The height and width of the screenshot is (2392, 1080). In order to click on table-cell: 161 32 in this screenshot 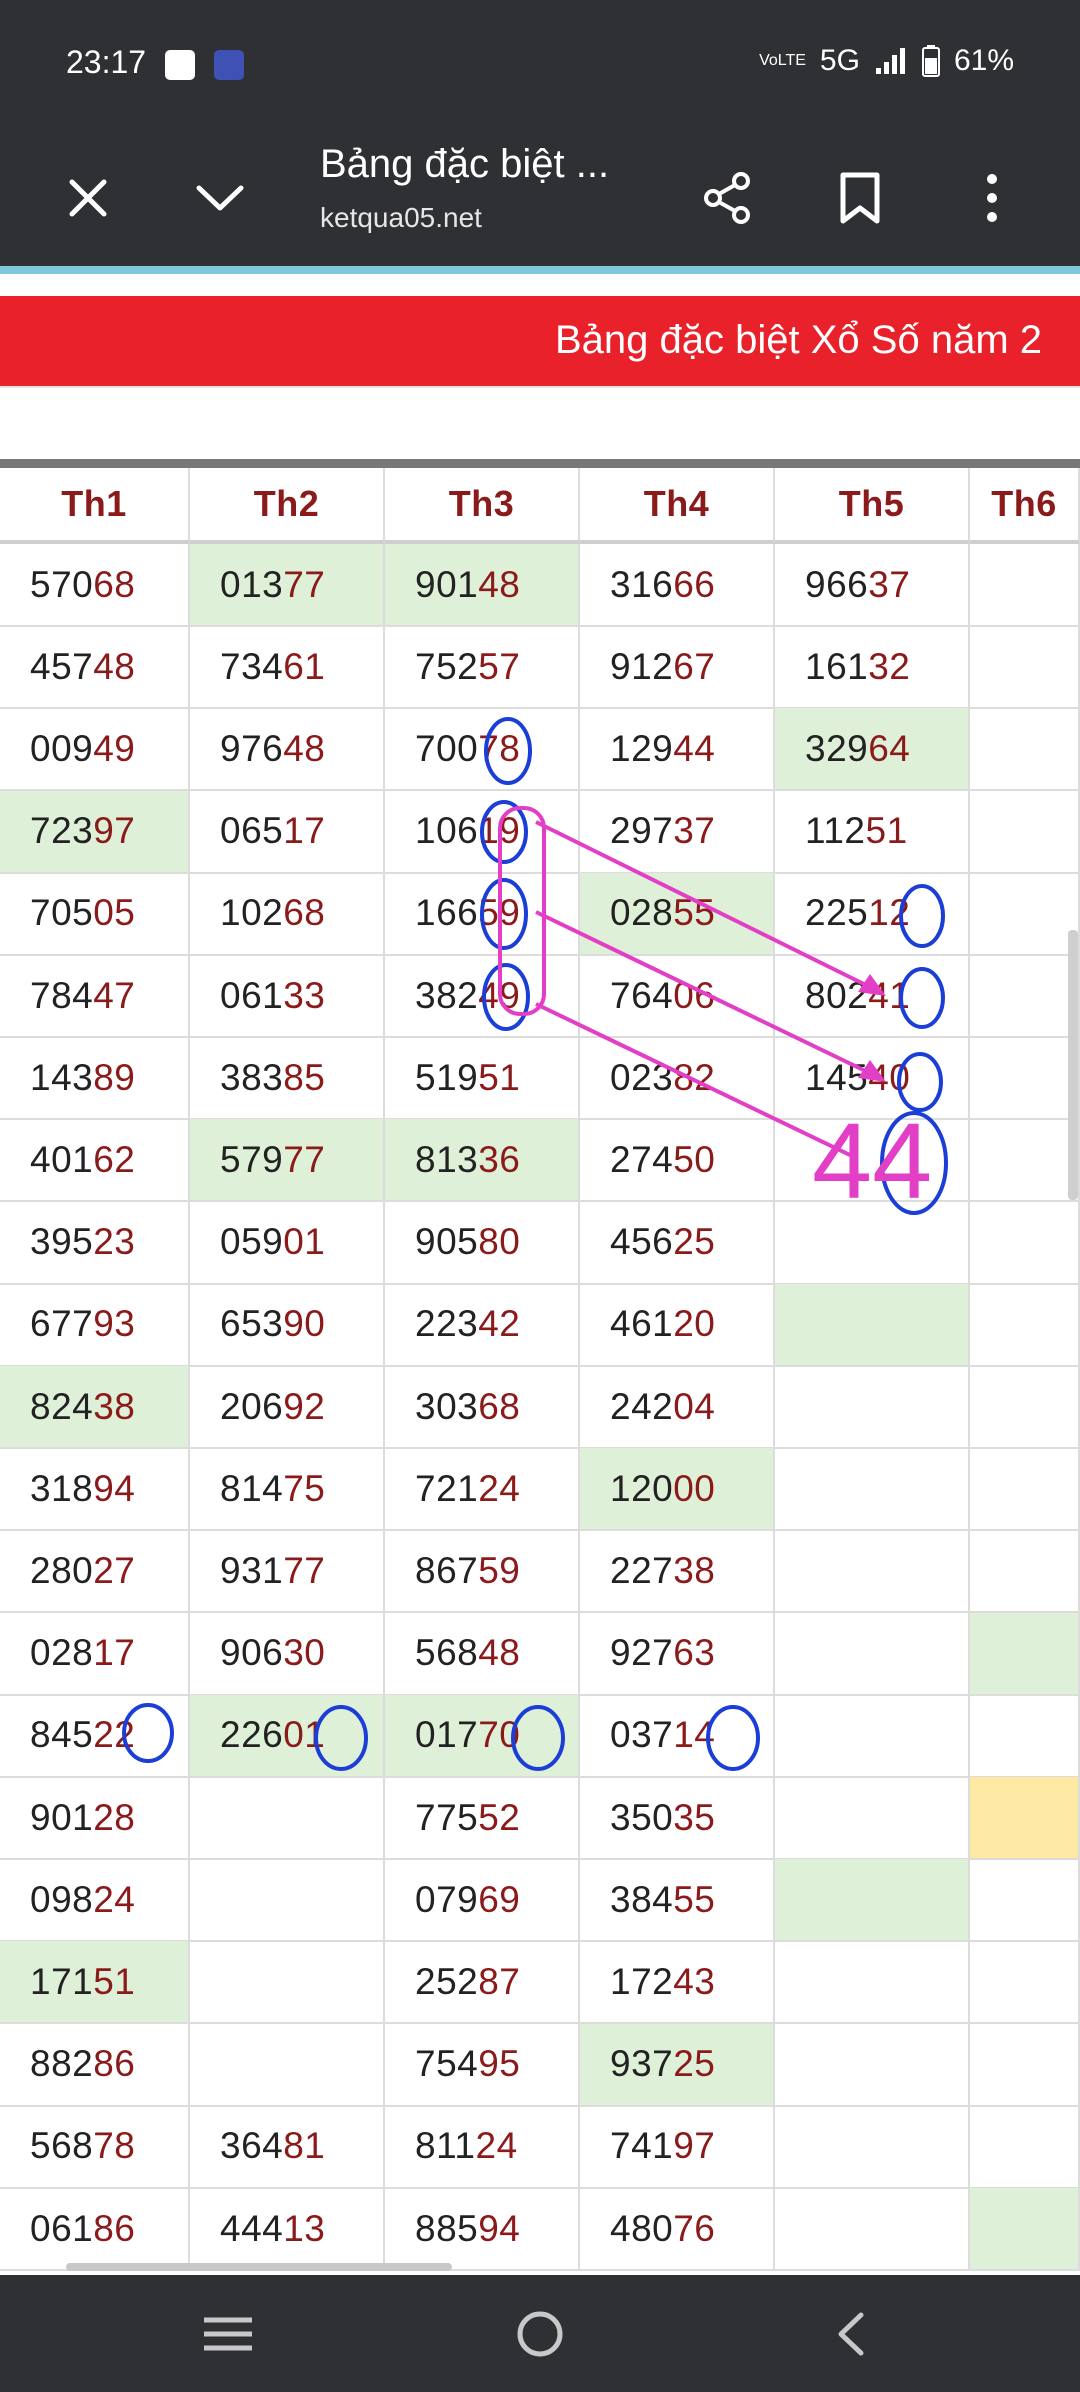, I will do `click(872, 668)`.